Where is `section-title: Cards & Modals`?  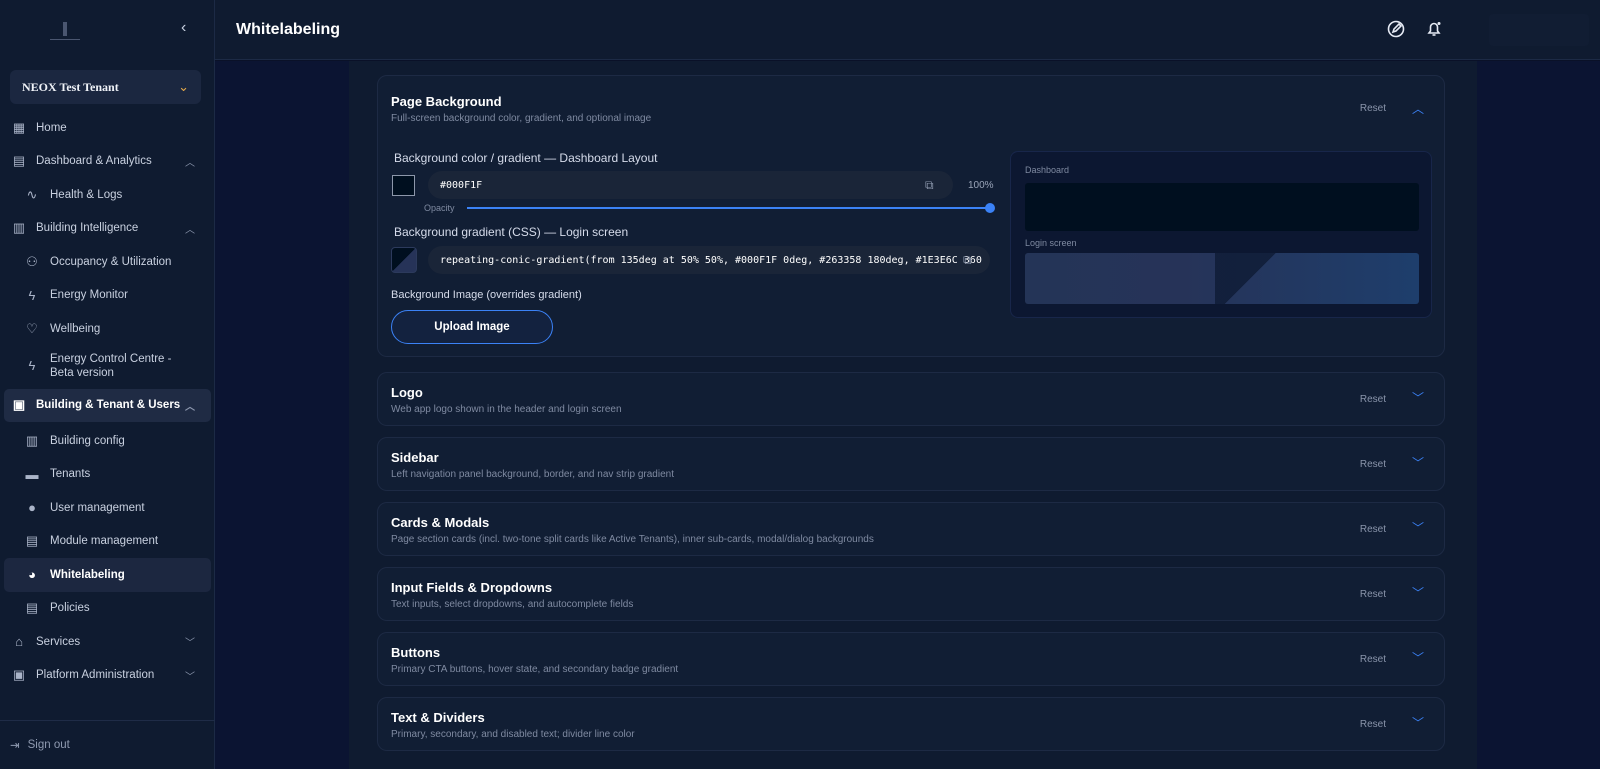
section-title: Cards & Modals is located at coordinates (440, 522).